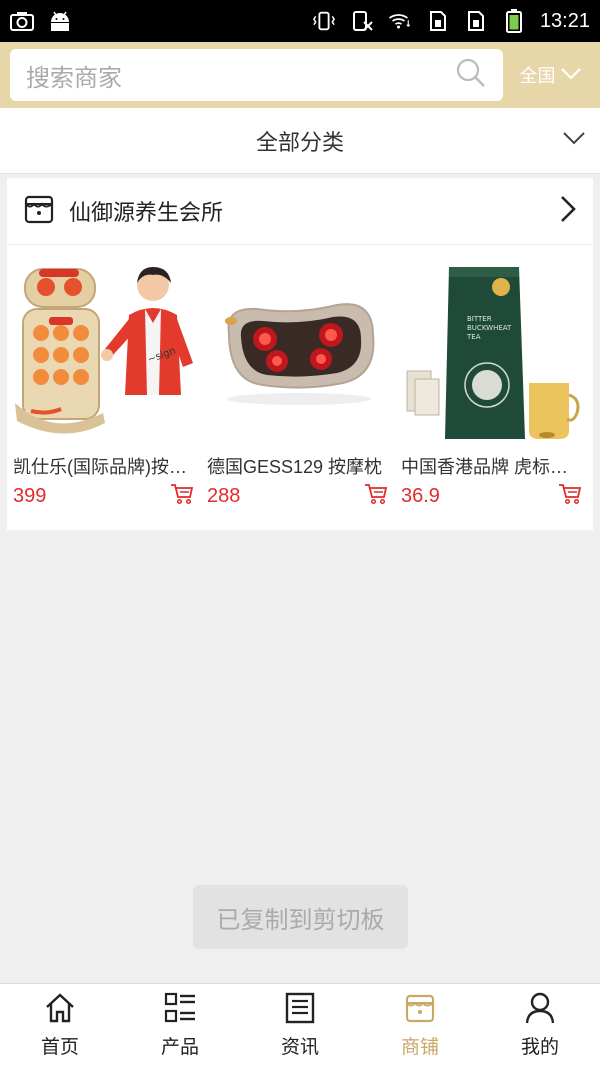 This screenshot has height=1067, width=600. I want to click on nav-item-products: 产品, so click(180, 1025).